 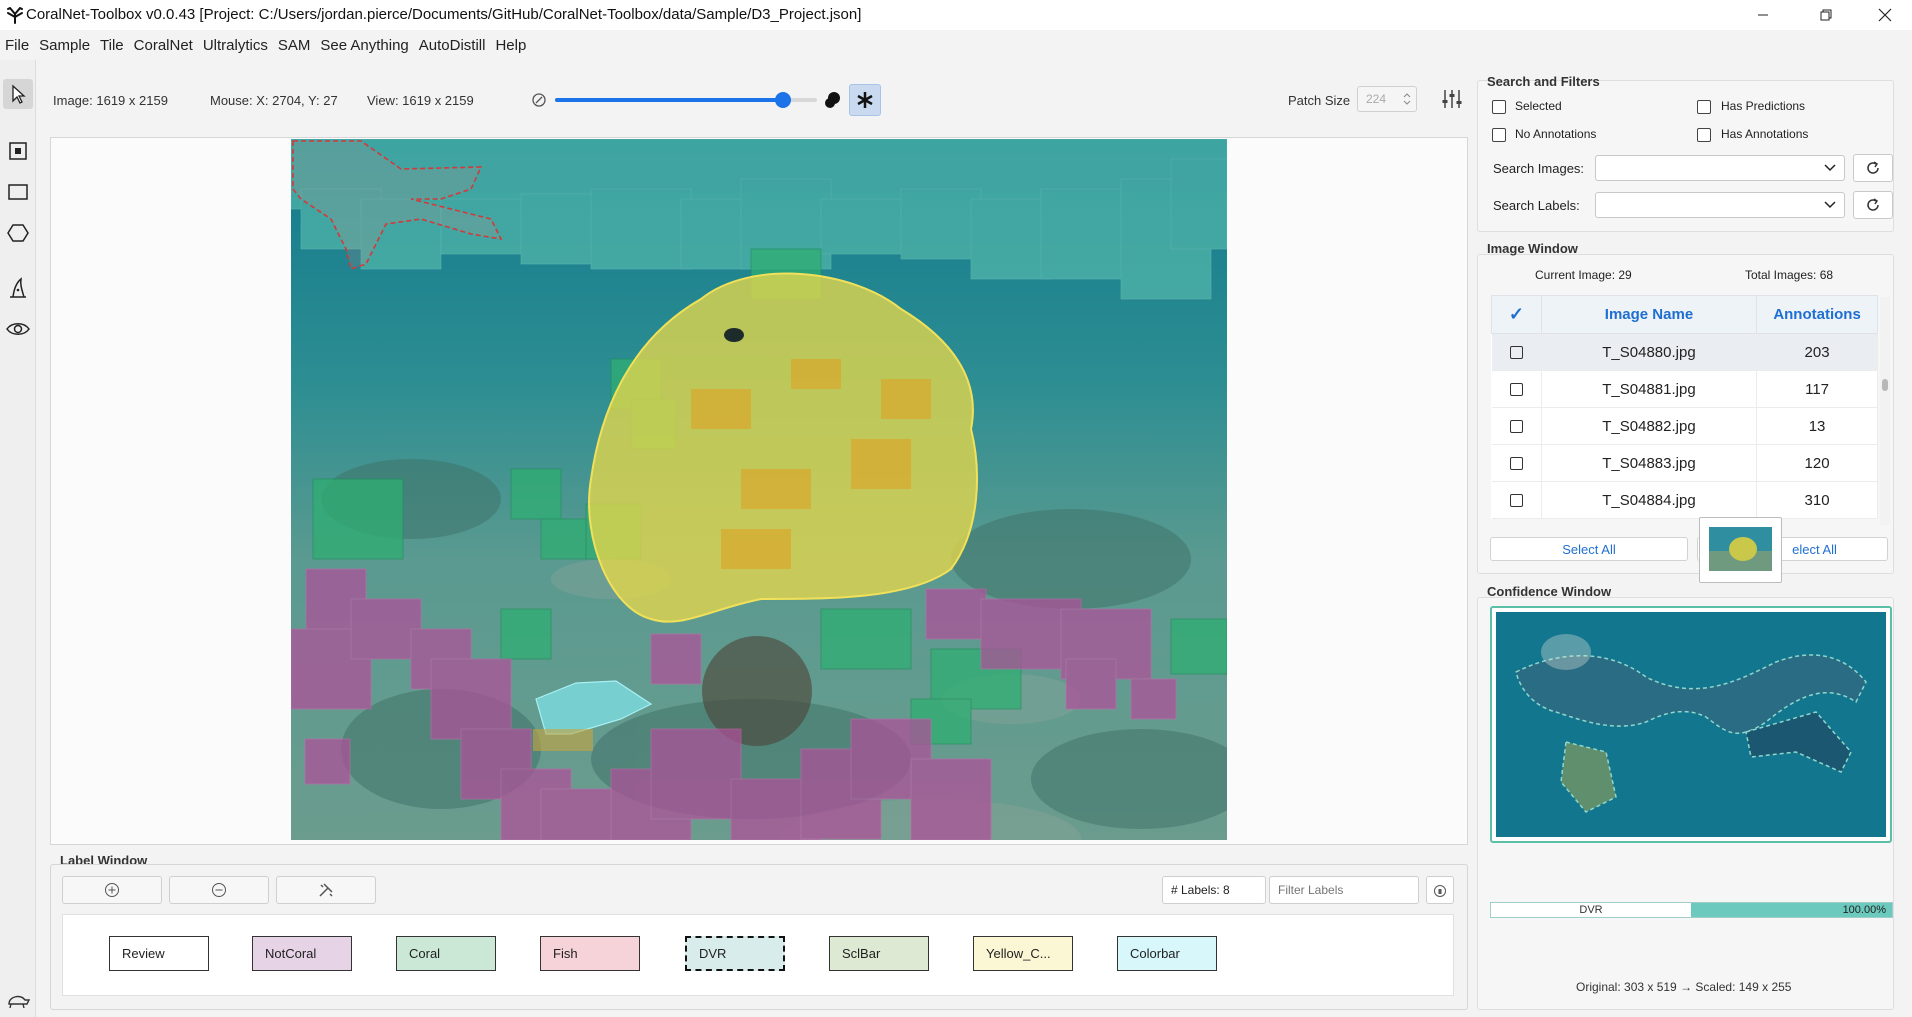 I want to click on refresh-labels-button, so click(x=1873, y=205).